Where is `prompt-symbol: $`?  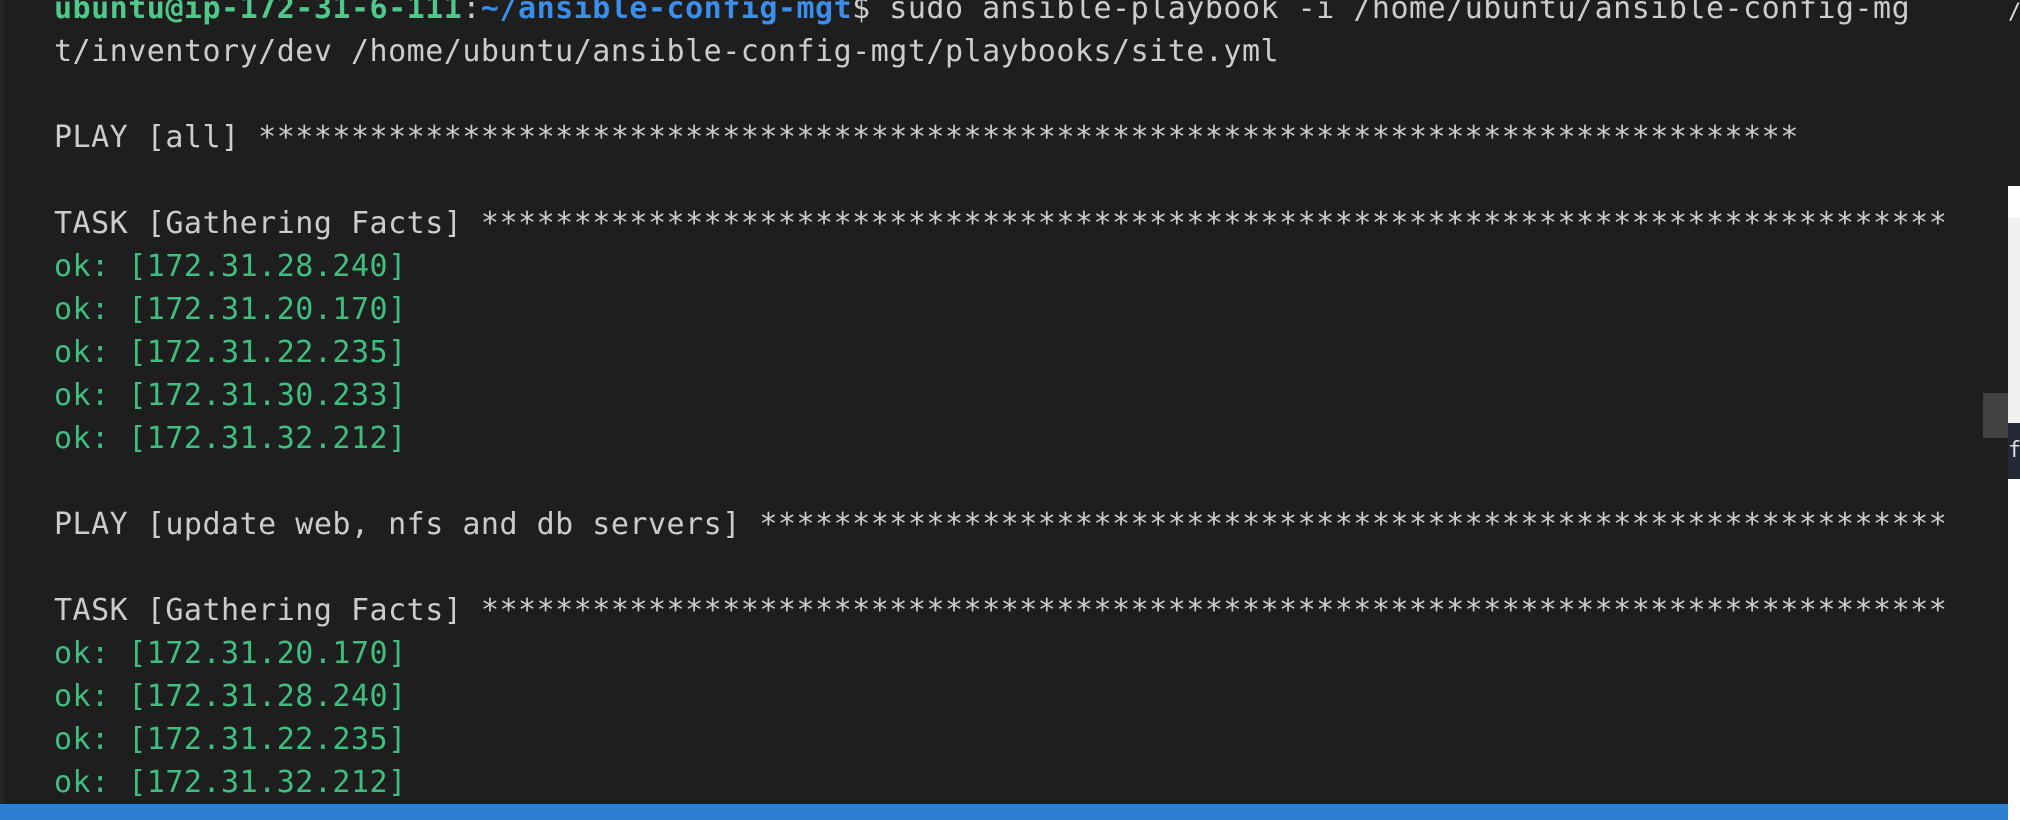 prompt-symbol: $ is located at coordinates (861, 13).